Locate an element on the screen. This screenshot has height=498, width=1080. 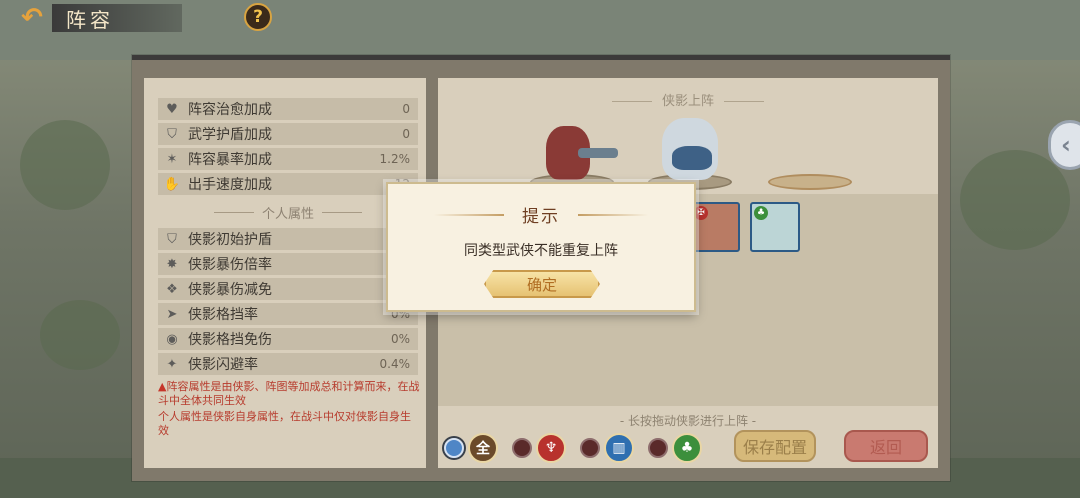
dialog-message: 同类型武侠不能重复上阵 is located at coordinates (541, 251).